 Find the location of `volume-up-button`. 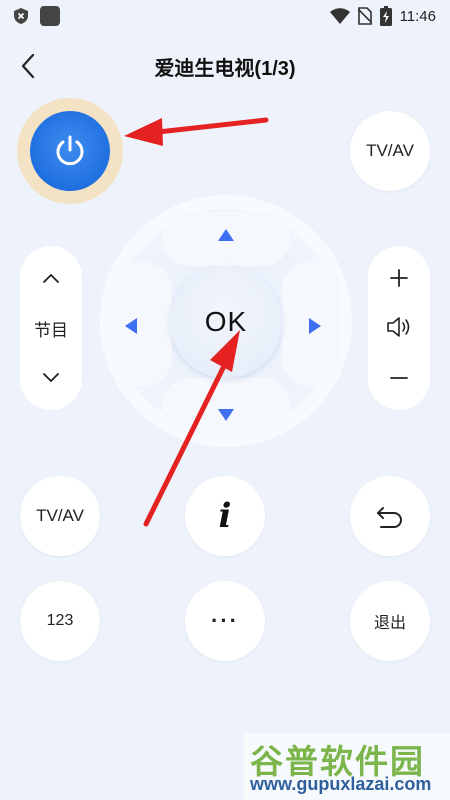

volume-up-button is located at coordinates (399, 278).